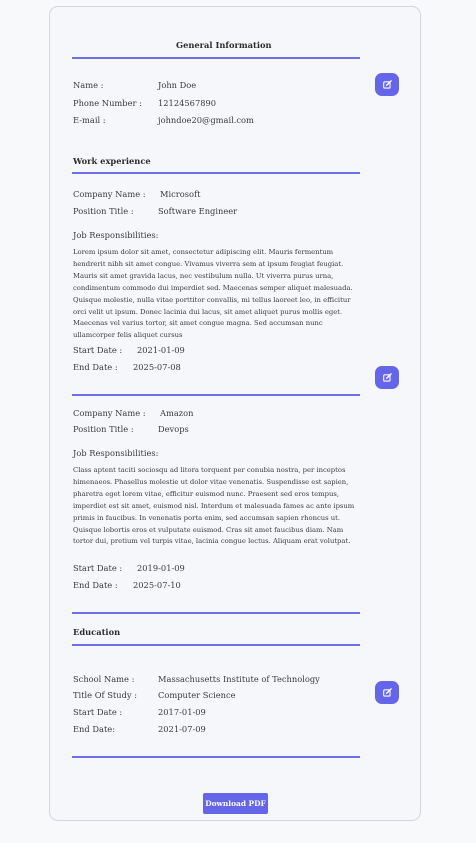 This screenshot has height=843, width=476. What do you see at coordinates (97, 632) in the screenshot?
I see `education-section-title: Education` at bounding box center [97, 632].